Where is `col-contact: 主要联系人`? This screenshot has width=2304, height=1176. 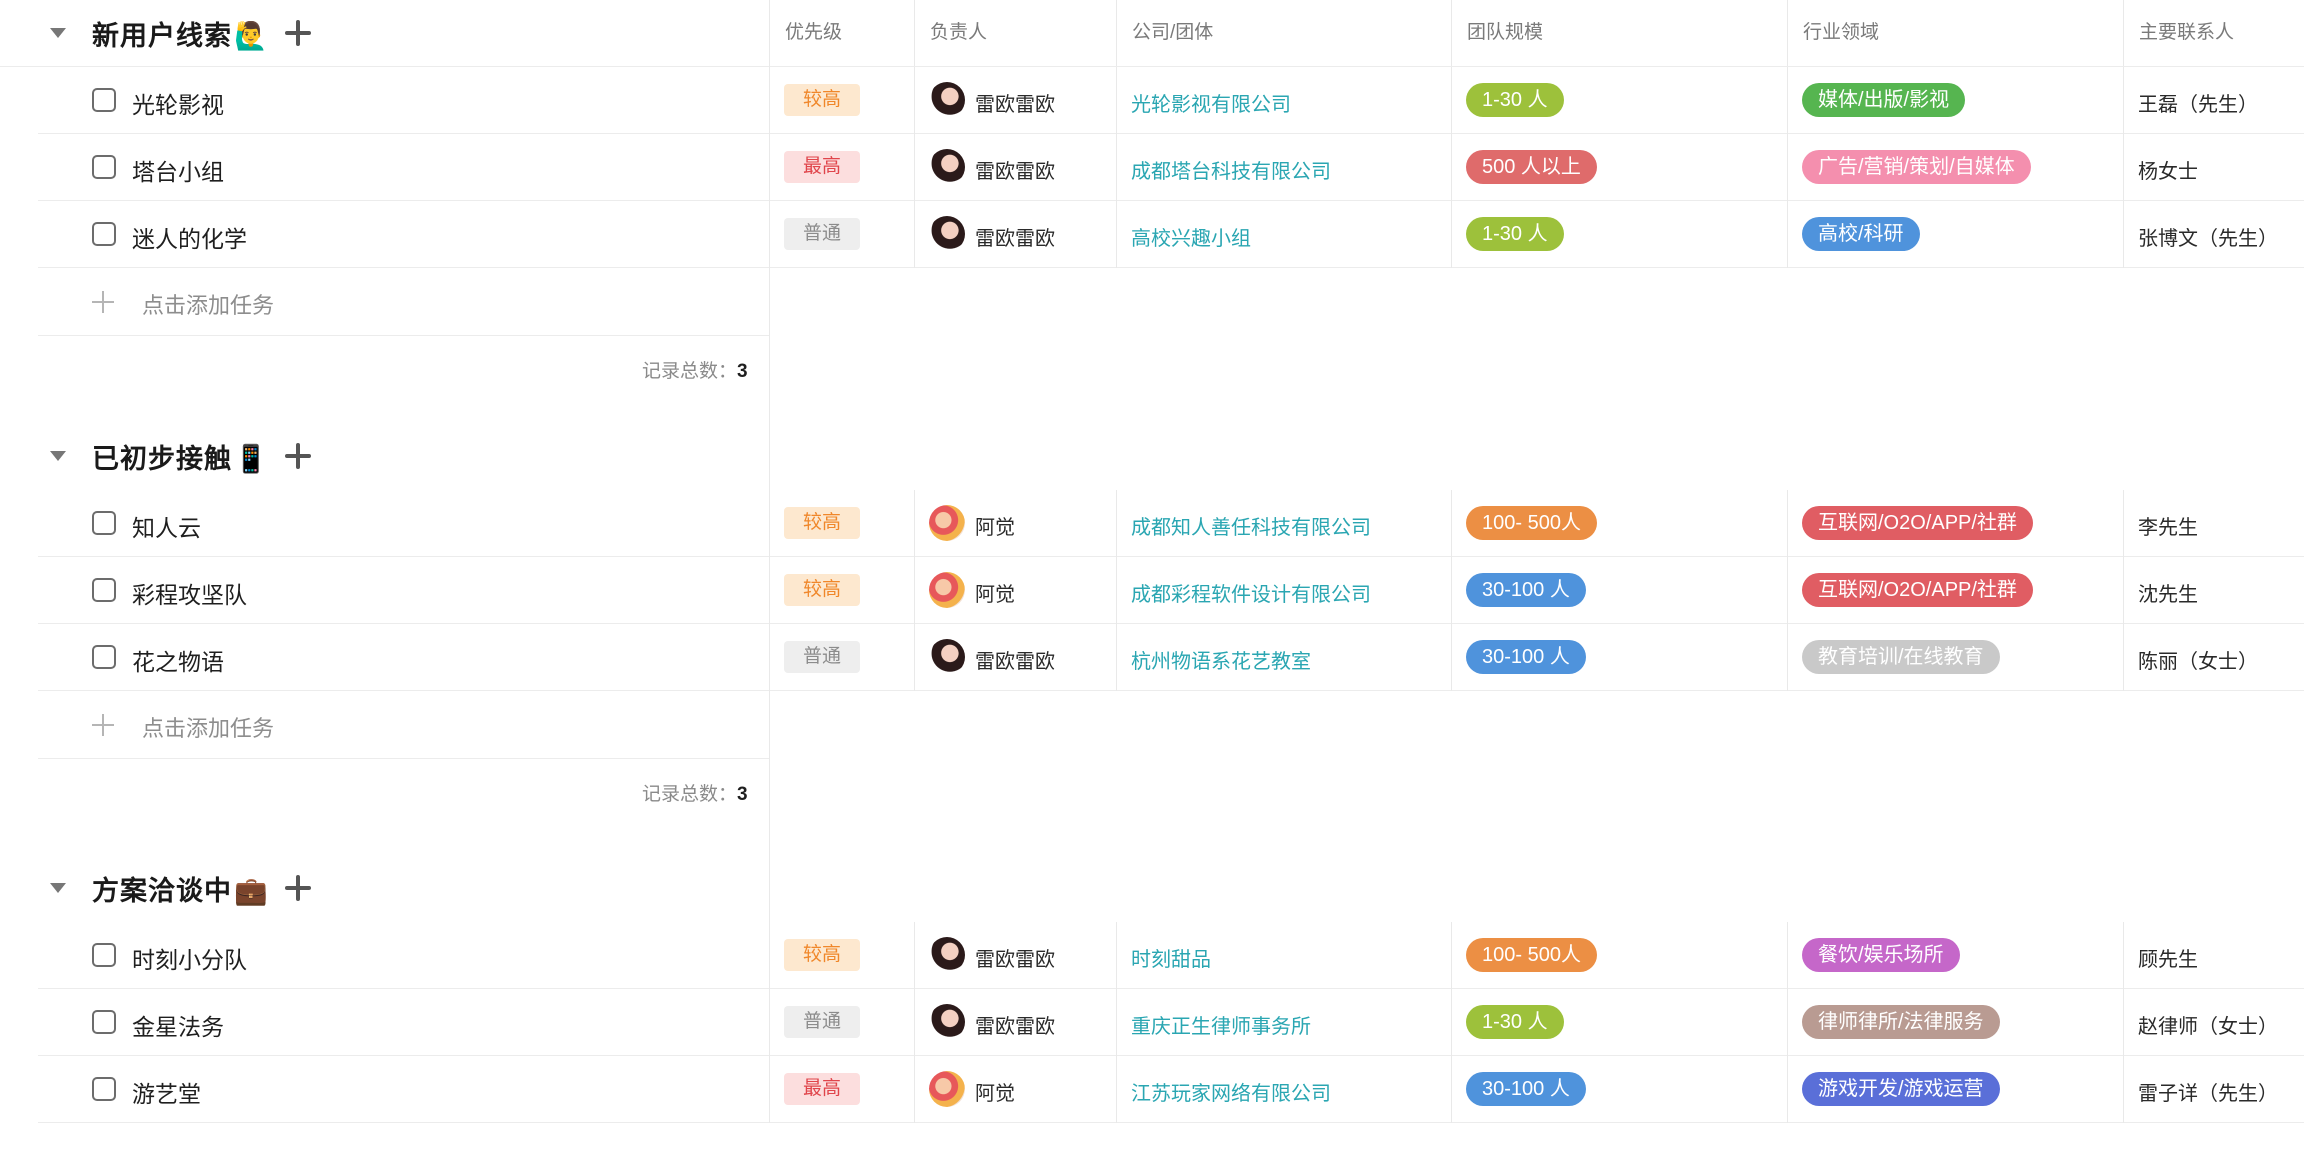
col-contact: 主要联系人 is located at coordinates (2213, 33).